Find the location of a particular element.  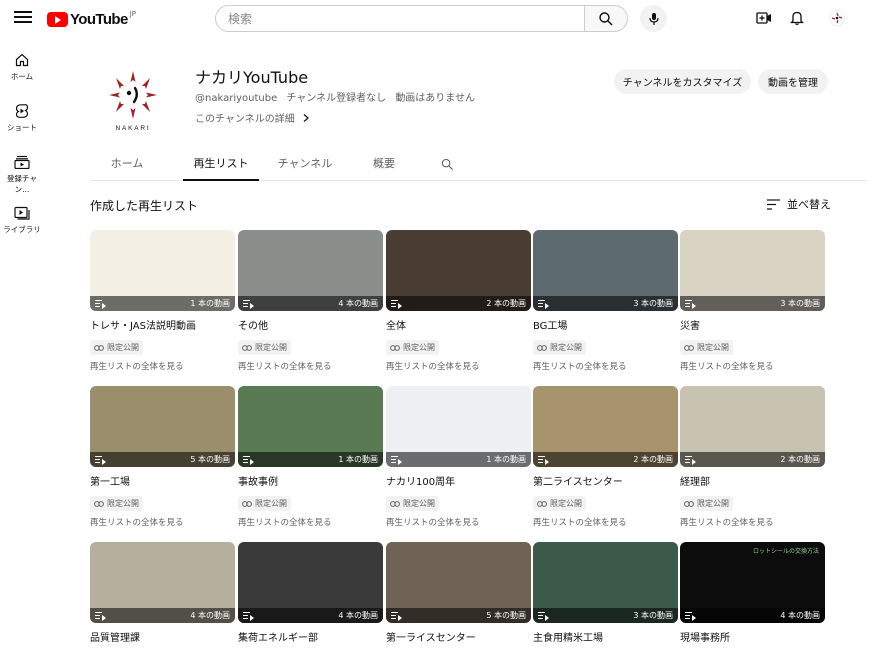

notifications-button is located at coordinates (797, 18).